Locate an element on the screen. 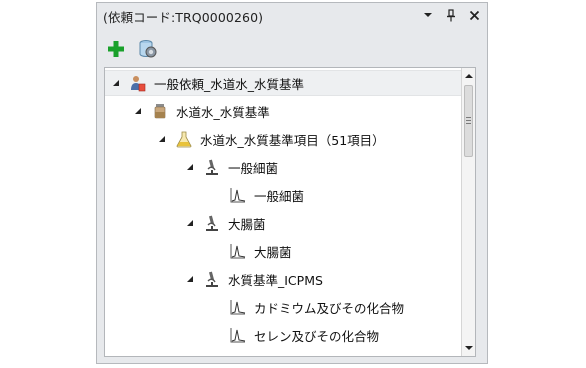 The width and height of the screenshot is (586, 368). scrollbar-thumb is located at coordinates (468, 121).